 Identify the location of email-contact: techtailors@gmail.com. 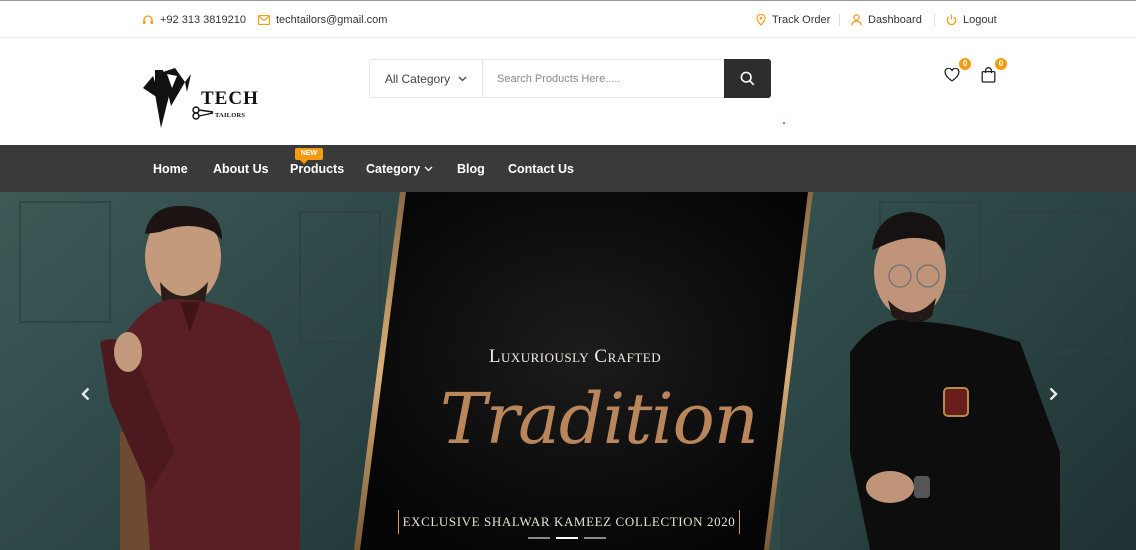
(322, 19).